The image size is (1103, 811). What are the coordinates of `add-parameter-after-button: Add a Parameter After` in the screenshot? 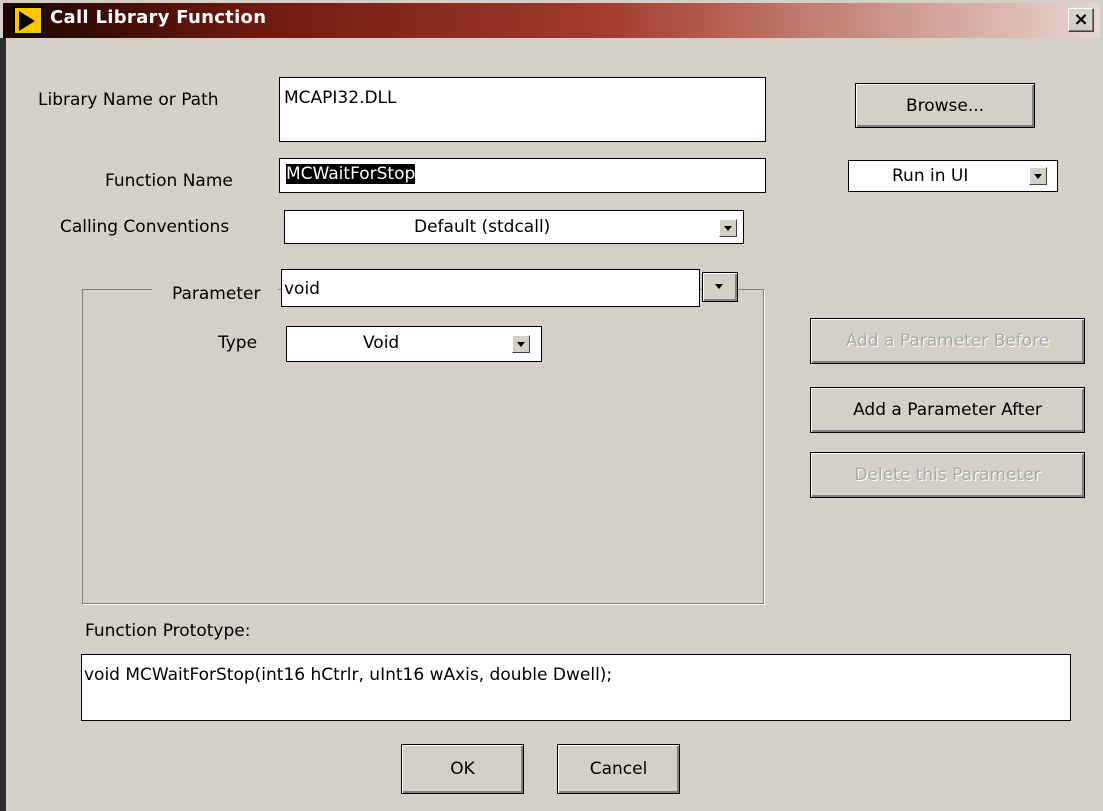 It's located at (947, 410).